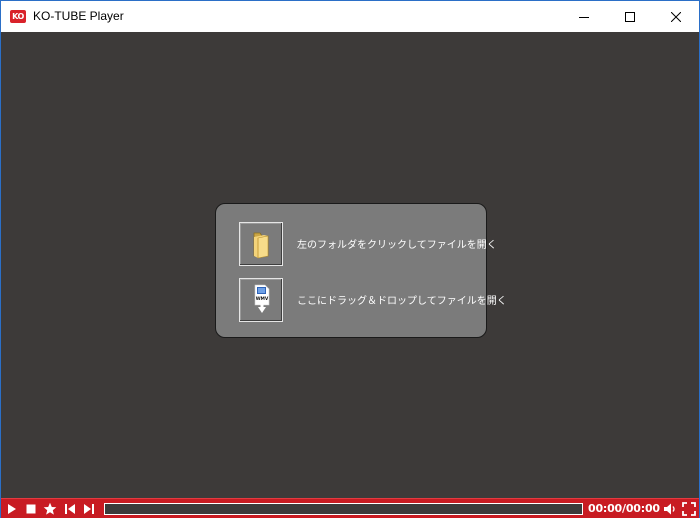 The width and height of the screenshot is (700, 518). I want to click on control-bar: 00:00/00:00, so click(350, 508).